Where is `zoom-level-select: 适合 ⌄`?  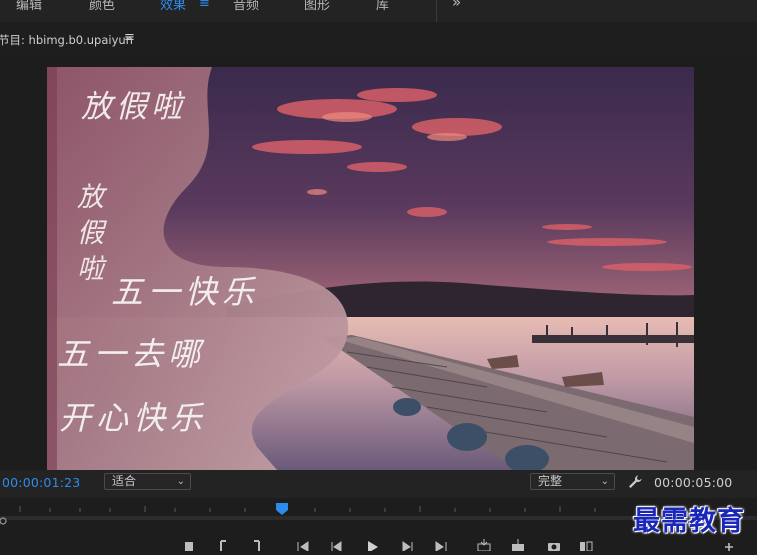
zoom-level-select: 适合 ⌄ is located at coordinates (147, 481).